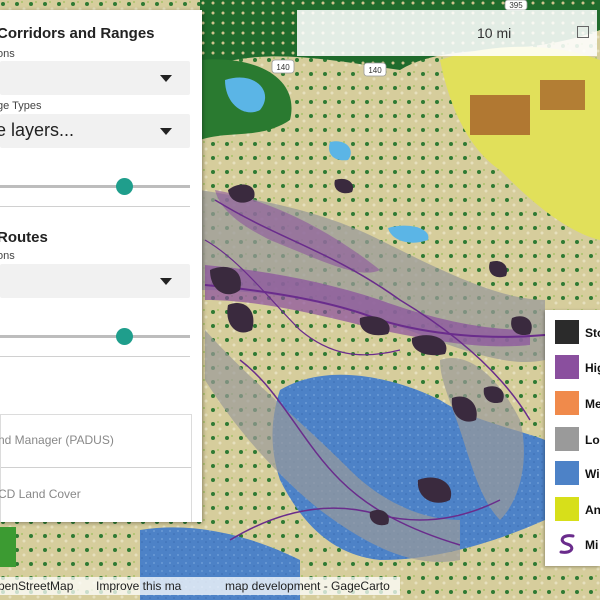  I want to click on layer-list: nd Manager (PADUS) CD Land Cover, so click(96, 468).